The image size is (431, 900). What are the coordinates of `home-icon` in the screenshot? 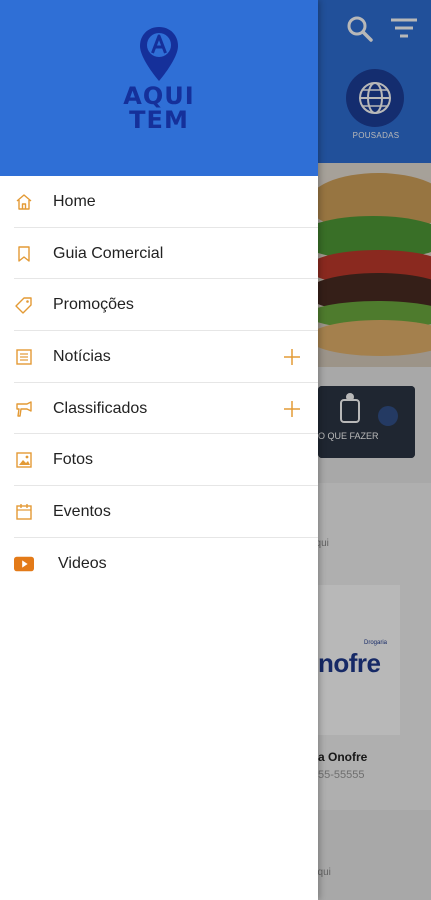 It's located at (24, 202).